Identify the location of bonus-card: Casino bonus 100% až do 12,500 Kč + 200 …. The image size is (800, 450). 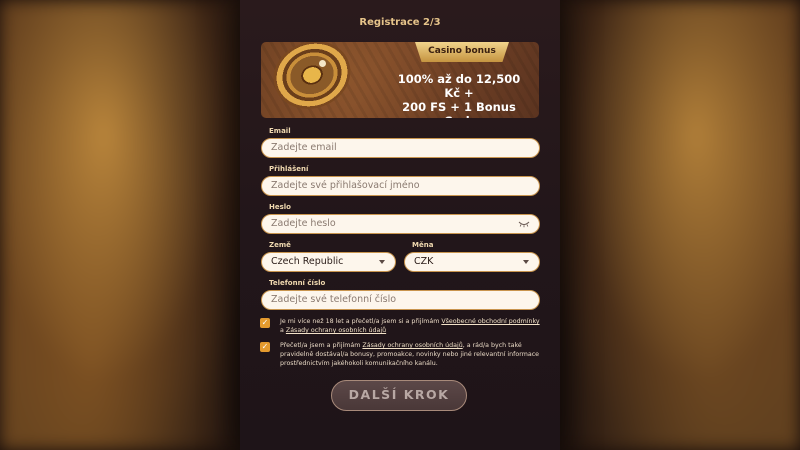
(400, 80).